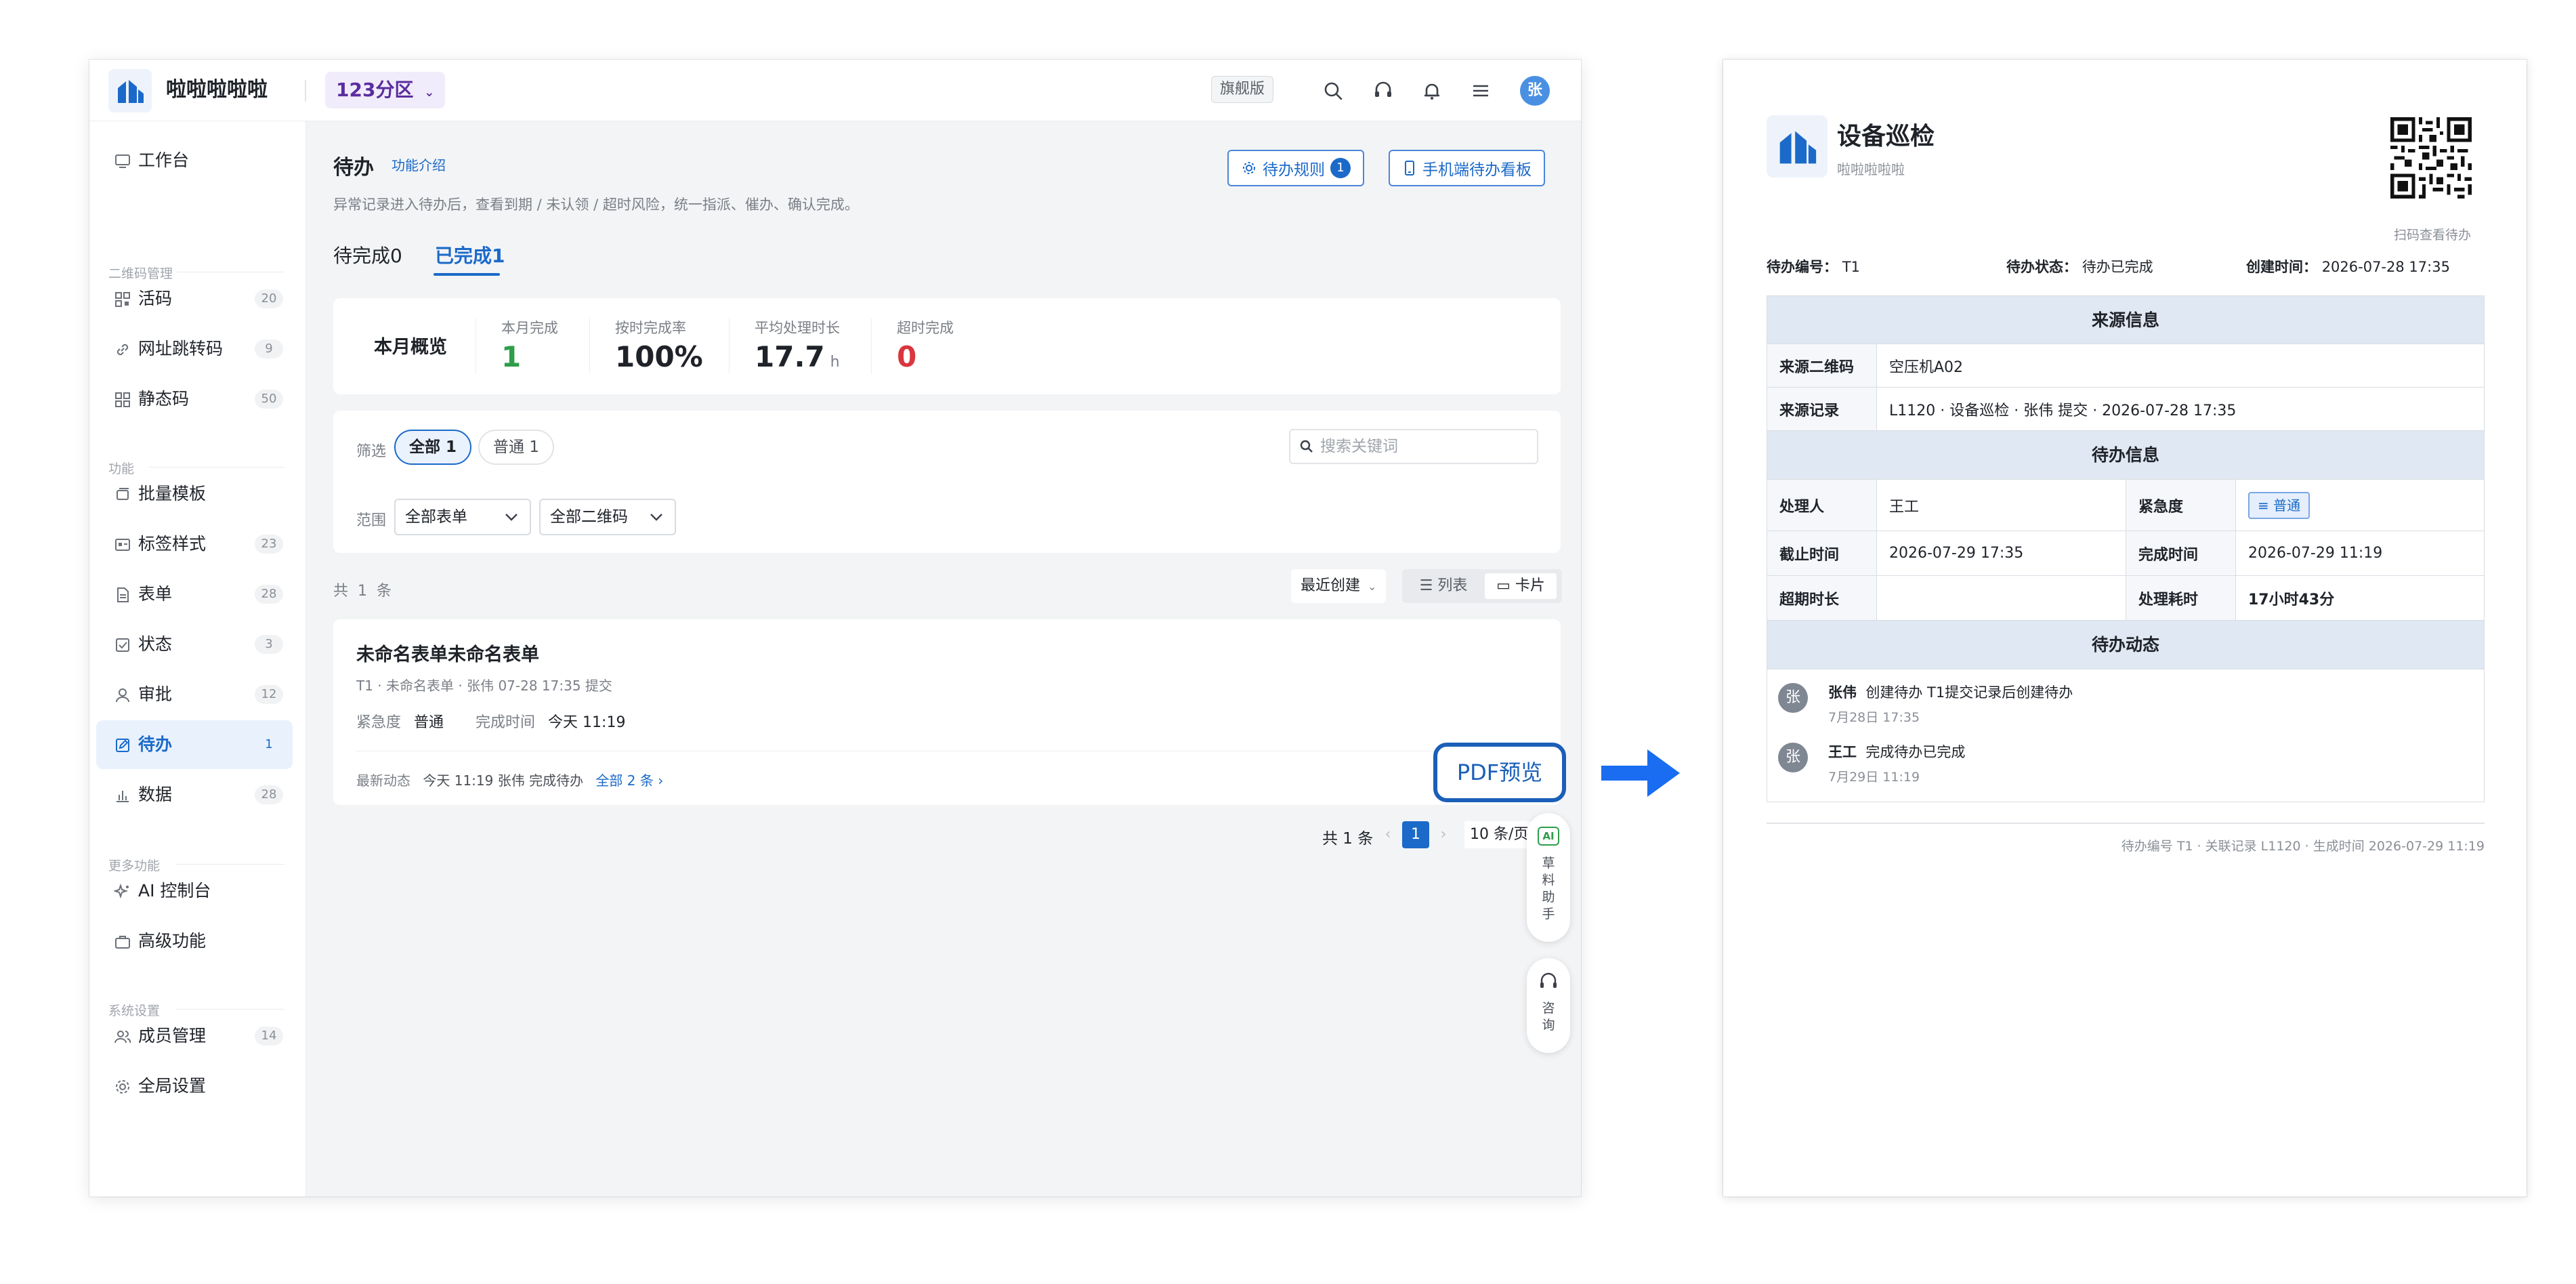 This screenshot has width=2576, height=1284. What do you see at coordinates (1822, 598) in the screenshot?
I see `row-label: 超期时长` at bounding box center [1822, 598].